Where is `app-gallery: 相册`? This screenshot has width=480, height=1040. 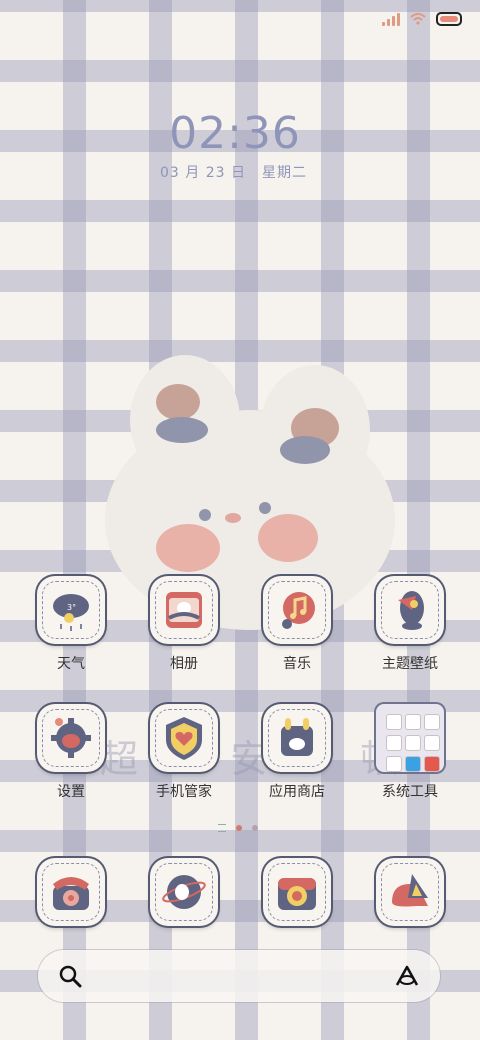 app-gallery: 相册 is located at coordinates (184, 624).